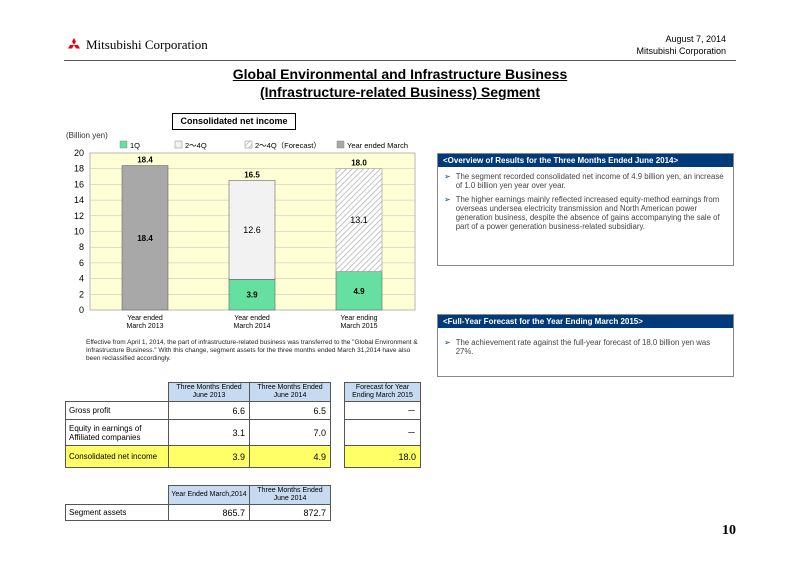  I want to click on x-category-label: March 2013, so click(145, 326).